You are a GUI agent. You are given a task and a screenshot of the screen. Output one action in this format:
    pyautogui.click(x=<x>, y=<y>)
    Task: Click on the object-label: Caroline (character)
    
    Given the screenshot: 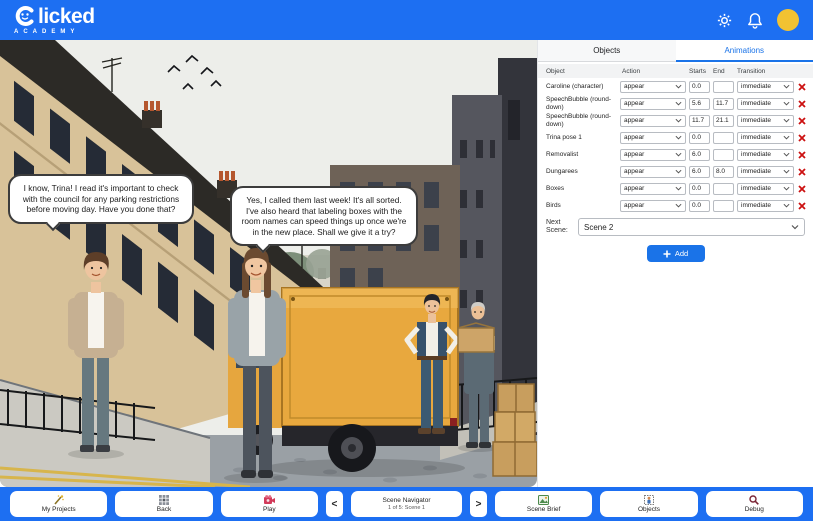 What is the action you would take?
    pyautogui.click(x=575, y=86)
    